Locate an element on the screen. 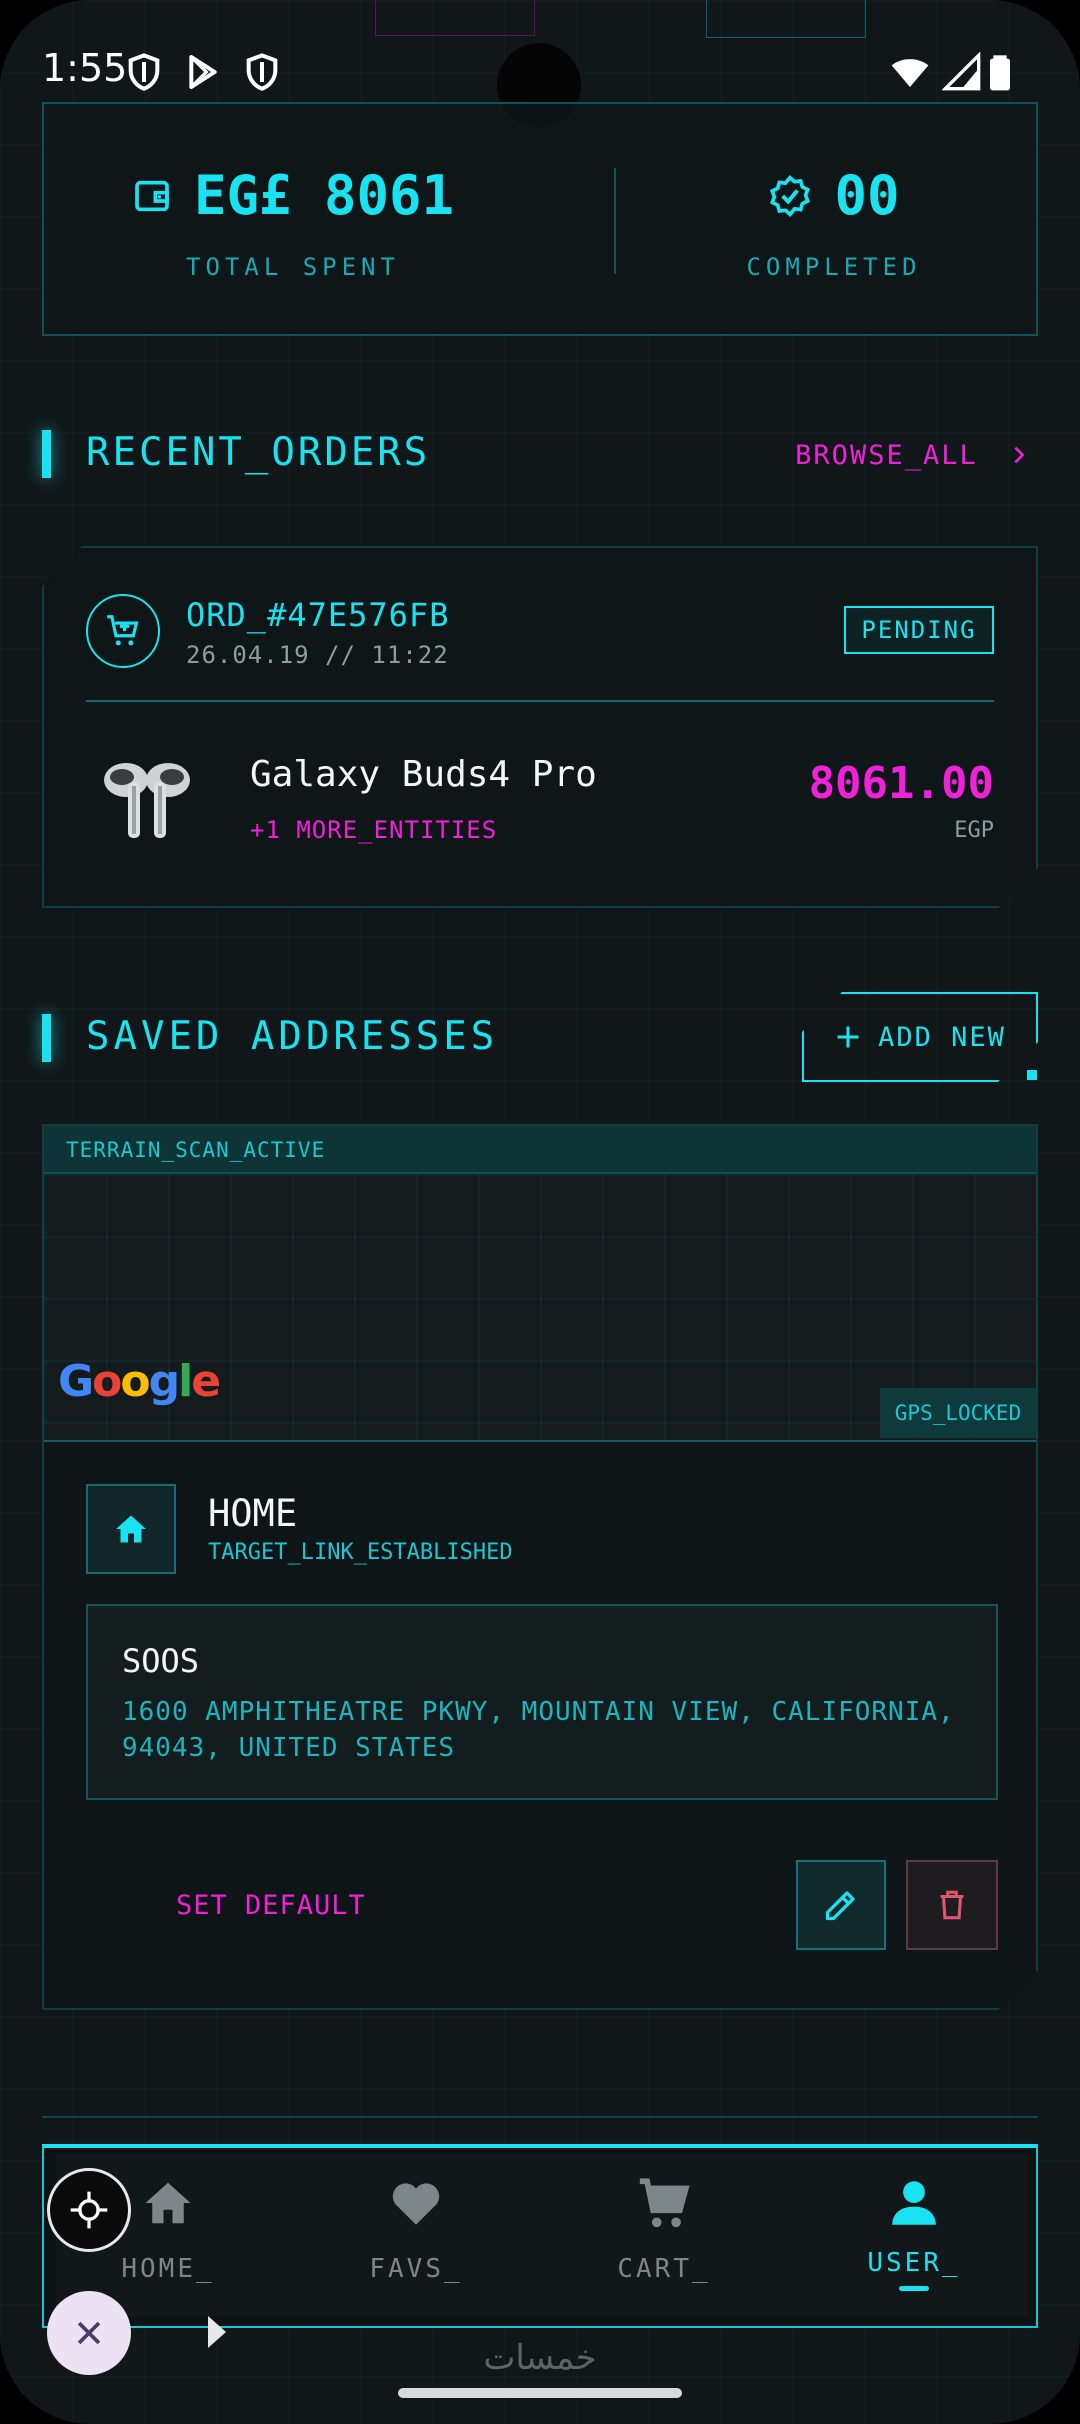 Image resolution: width=1080 pixels, height=2424 pixels. crosshair-button is located at coordinates (89, 2210).